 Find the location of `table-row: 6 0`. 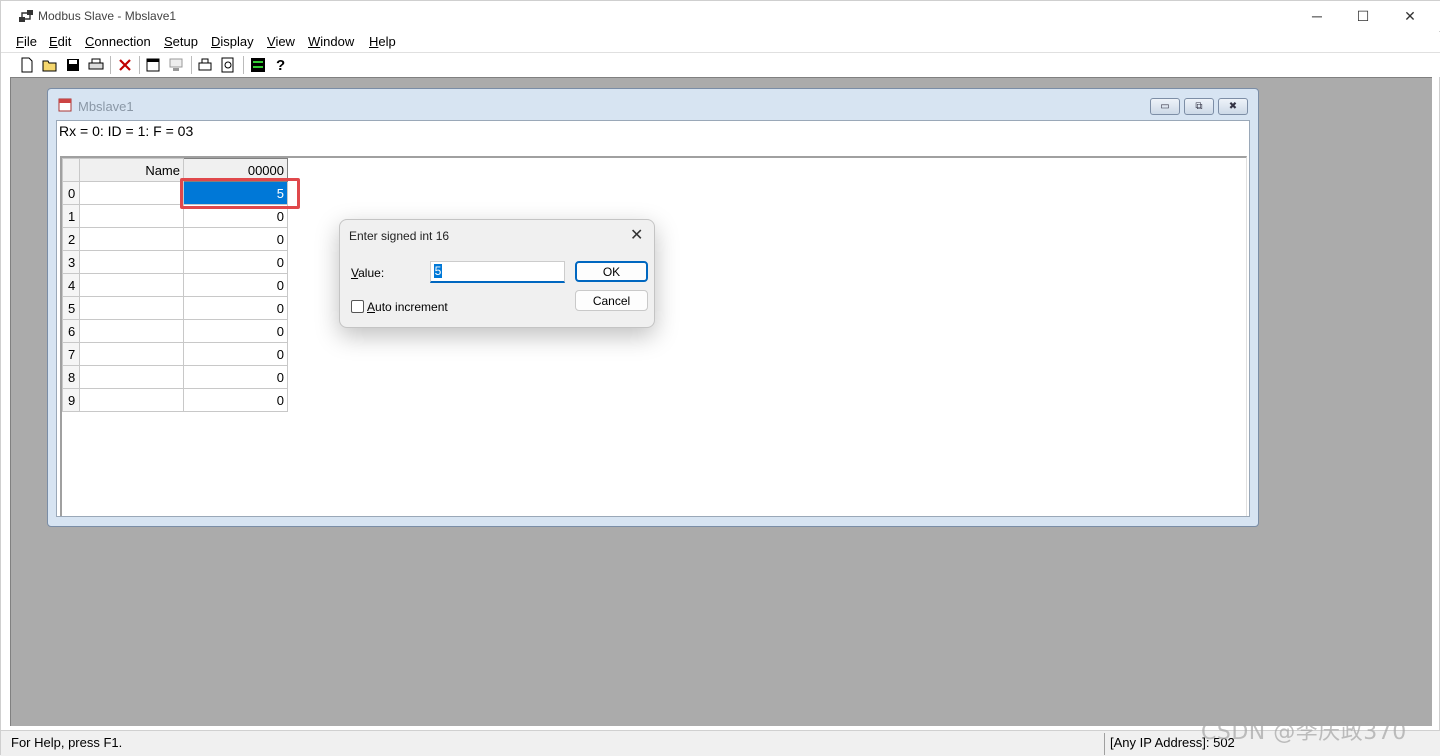

table-row: 6 0 is located at coordinates (175, 331).